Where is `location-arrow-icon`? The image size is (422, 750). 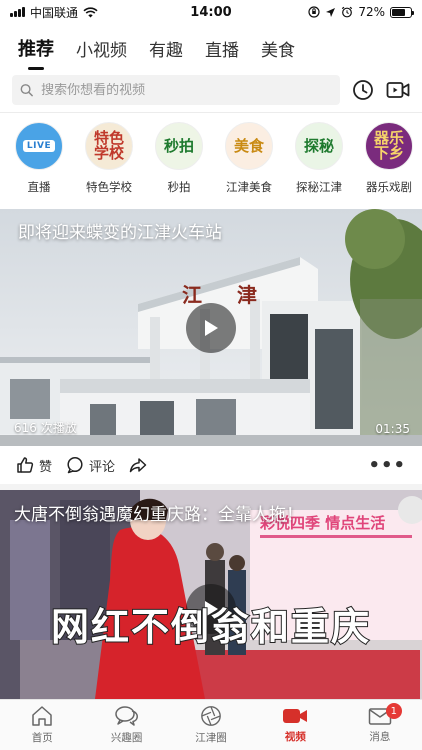
location-arrow-icon is located at coordinates (331, 12).